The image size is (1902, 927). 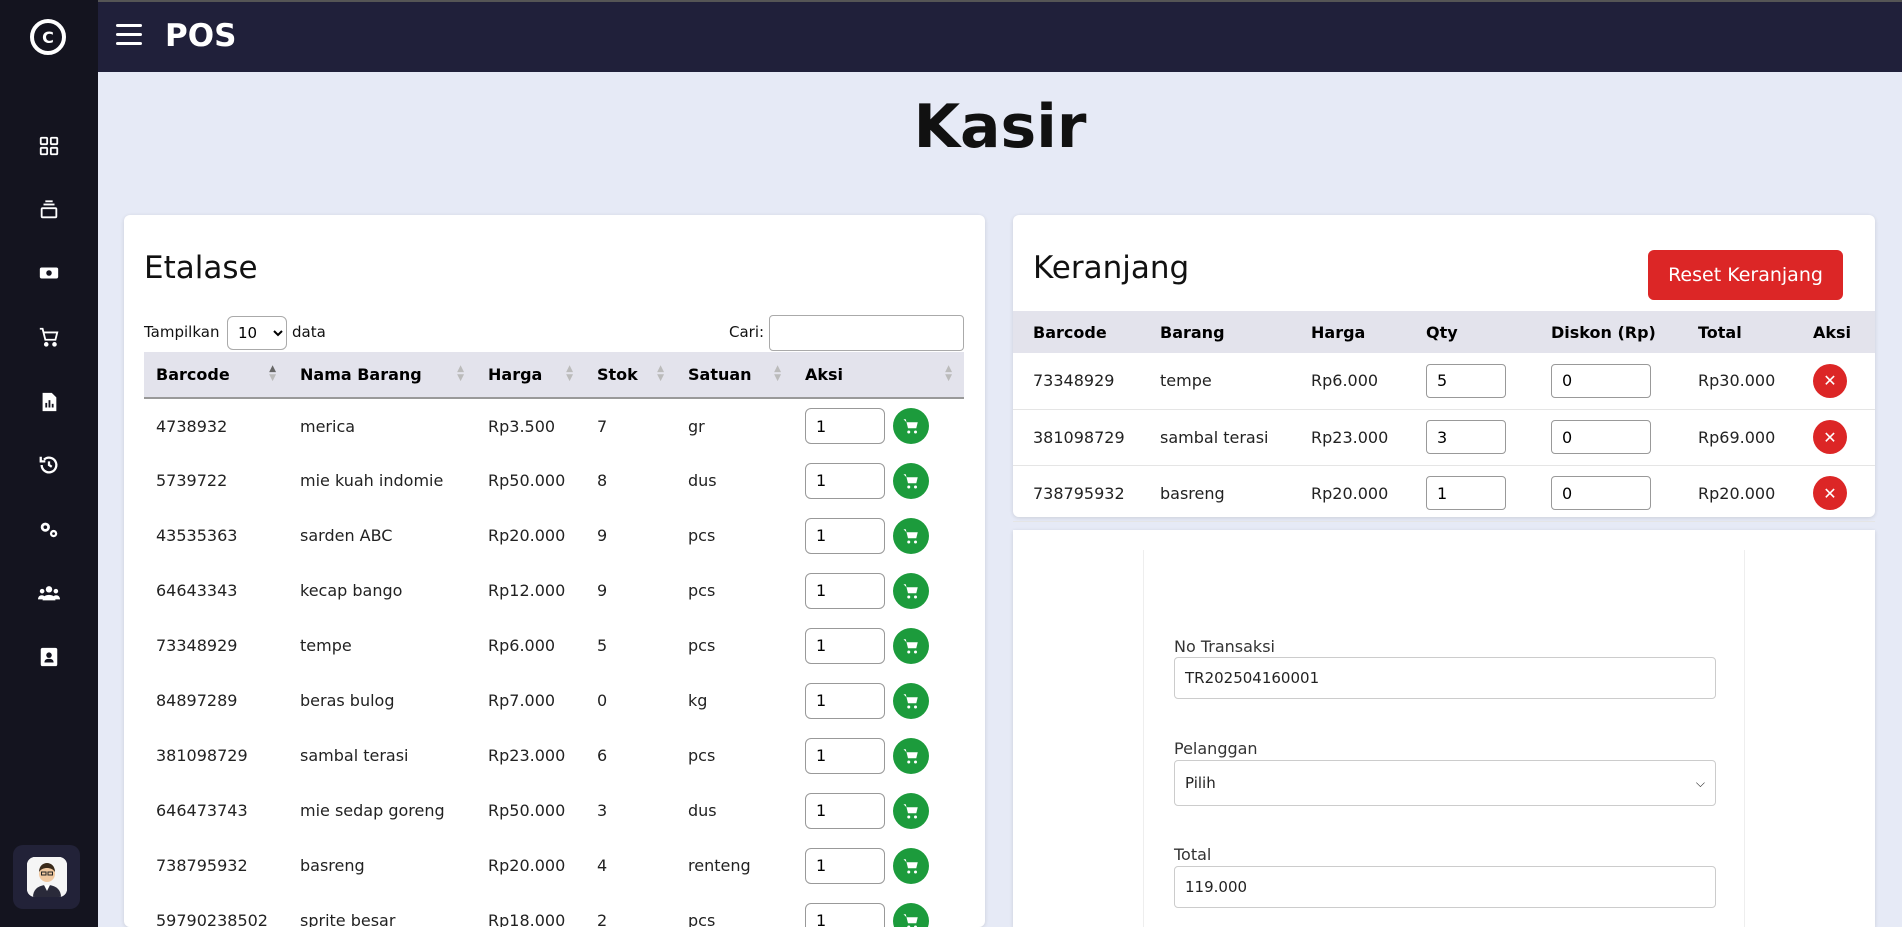 I want to click on cell-harga: Rp50.000, so click(x=527, y=810).